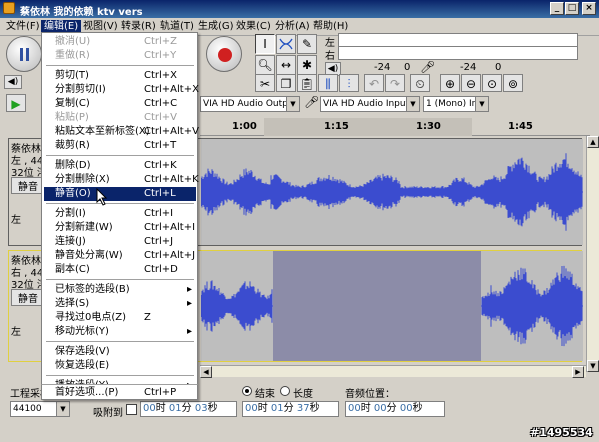 Image resolution: width=599 pixels, height=442 pixels. I want to click on unit-minutes: 分, so click(186, 408).